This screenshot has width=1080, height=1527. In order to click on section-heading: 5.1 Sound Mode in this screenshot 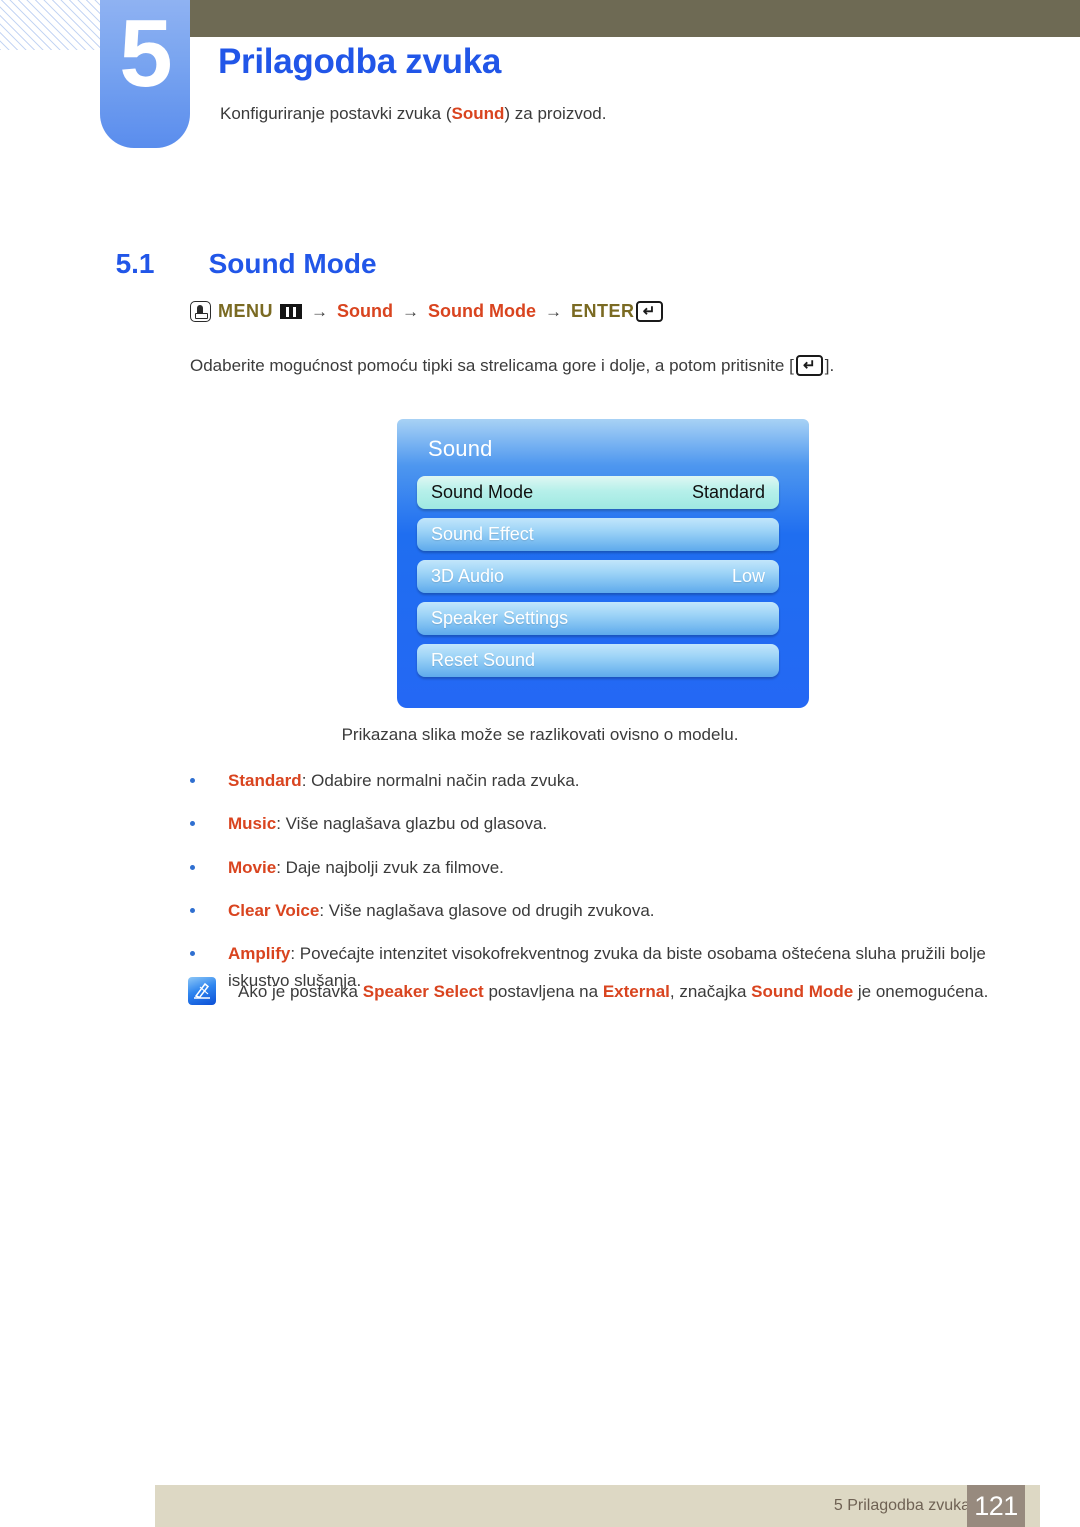, I will do `click(238, 248)`.